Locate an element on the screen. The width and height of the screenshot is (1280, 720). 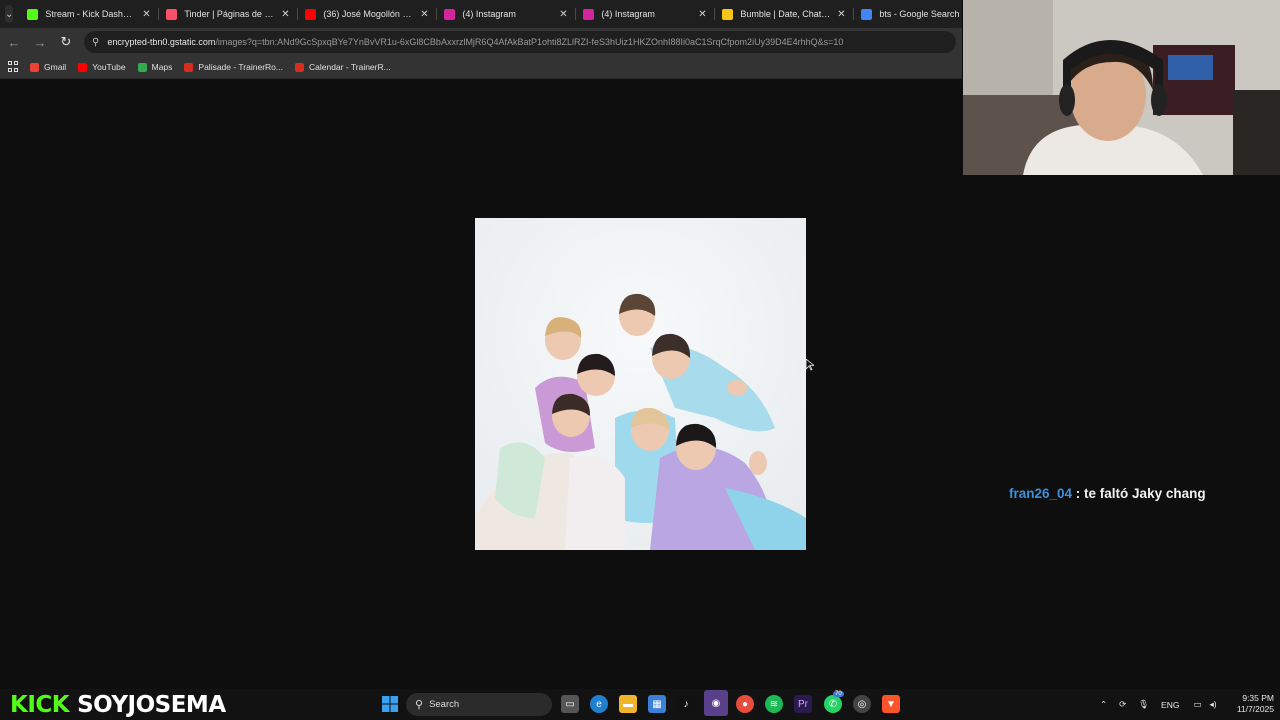
obs-icon: ◎ is located at coordinates (862, 704).